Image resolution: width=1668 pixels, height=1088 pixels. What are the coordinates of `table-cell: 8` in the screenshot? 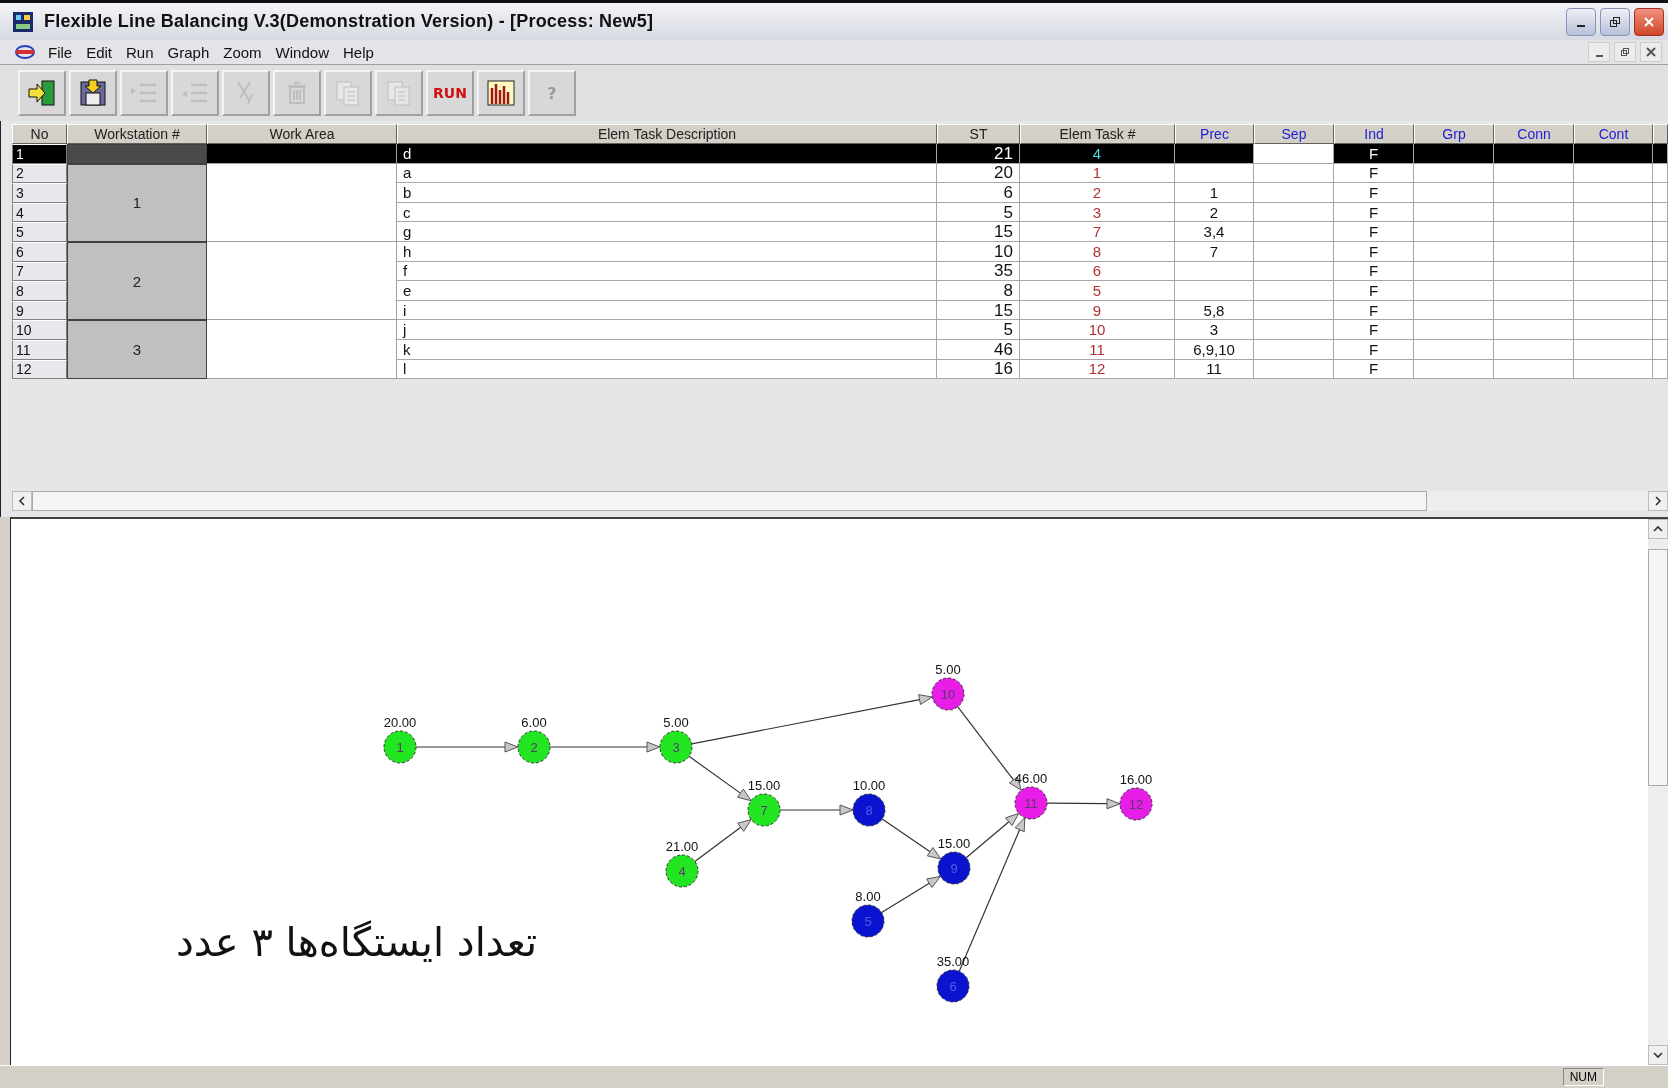 It's located at (1097, 251).